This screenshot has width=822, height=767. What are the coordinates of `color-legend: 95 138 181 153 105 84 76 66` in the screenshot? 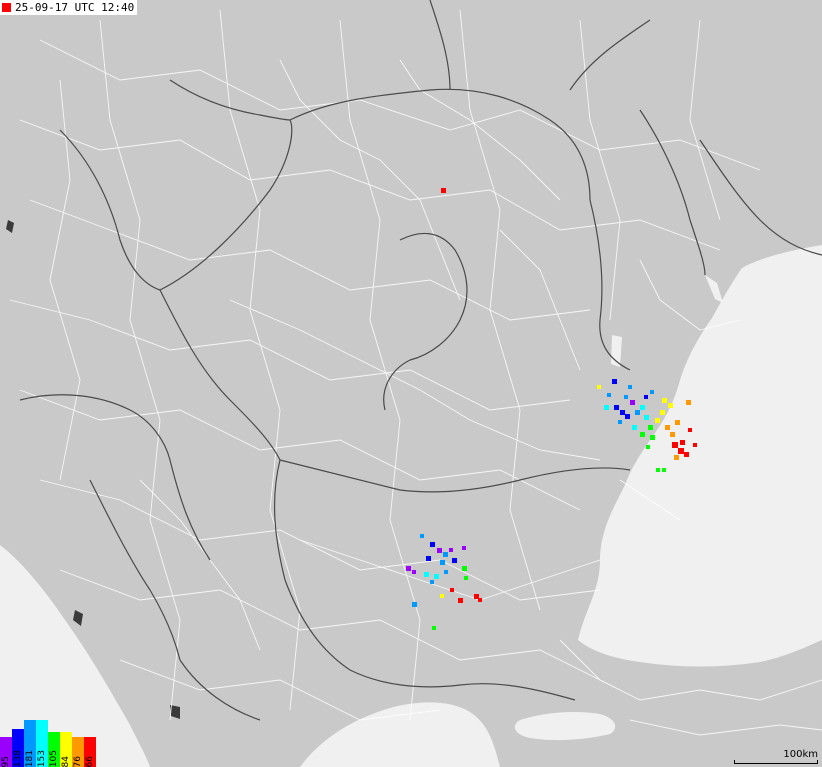 It's located at (48, 743).